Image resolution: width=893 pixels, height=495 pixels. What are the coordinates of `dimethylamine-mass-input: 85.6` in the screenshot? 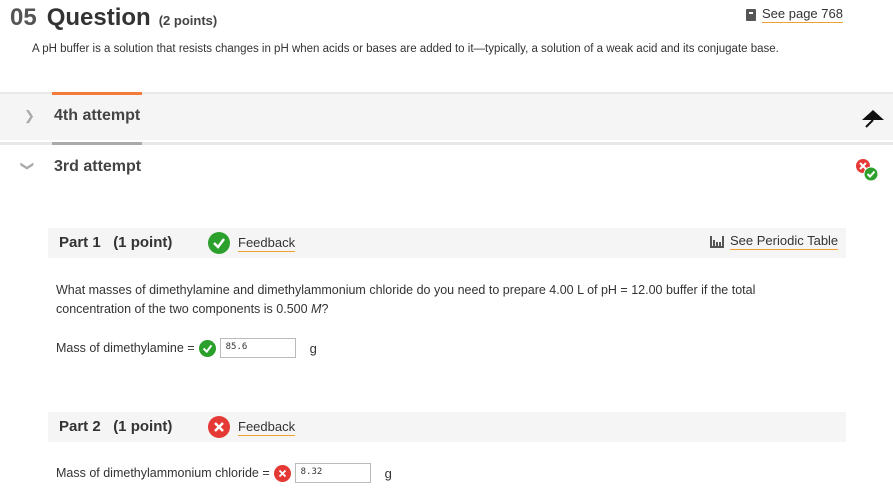 It's located at (257, 348).